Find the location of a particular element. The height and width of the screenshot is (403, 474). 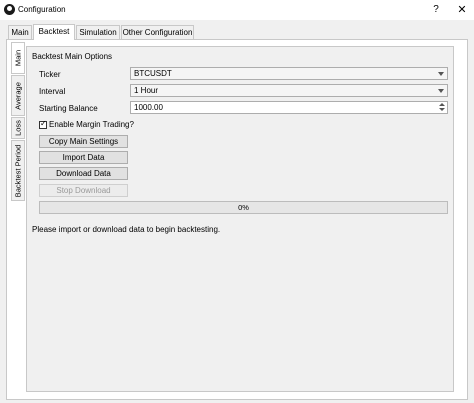

side-tab-average: Average is located at coordinates (18, 95).